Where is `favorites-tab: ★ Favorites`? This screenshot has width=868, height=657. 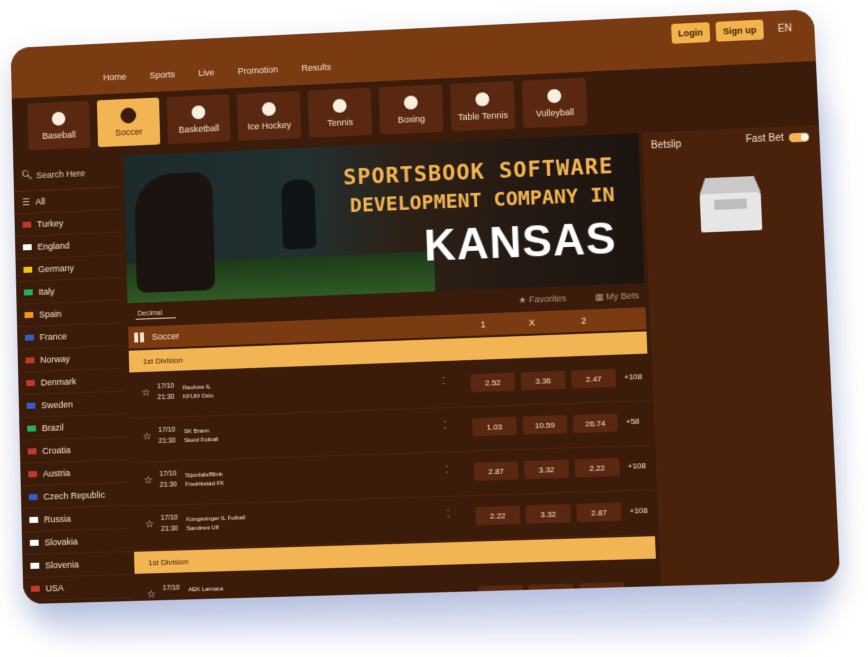
favorites-tab: ★ Favorites is located at coordinates (542, 299).